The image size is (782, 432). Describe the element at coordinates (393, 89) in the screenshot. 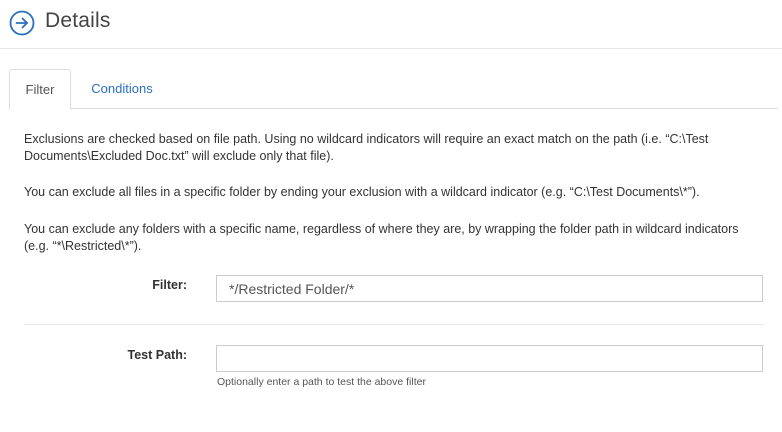

I see `tab-bar: Filter Conditions` at that location.